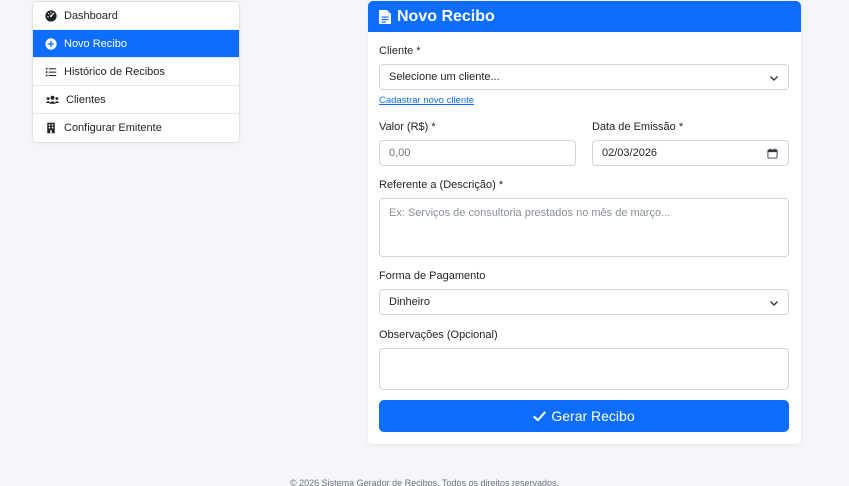  Describe the element at coordinates (407, 127) in the screenshot. I see `valor-label: Valor (R$) *` at that location.